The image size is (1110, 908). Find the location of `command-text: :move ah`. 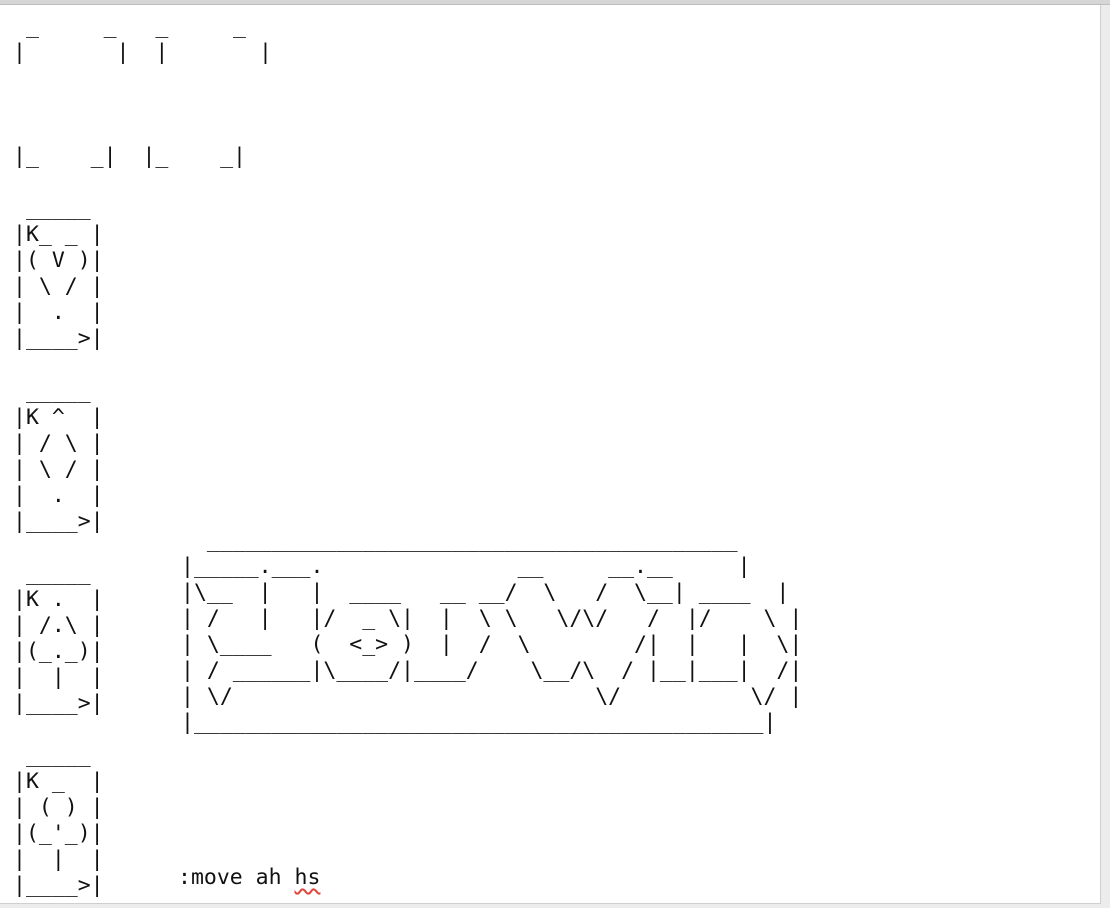

command-text: :move ah is located at coordinates (236, 877).